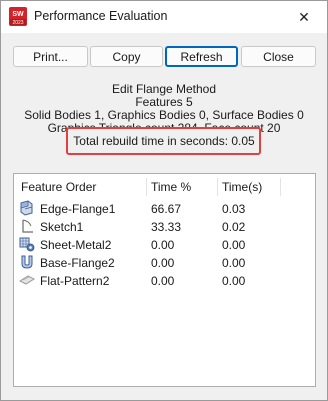 The height and width of the screenshot is (401, 328). What do you see at coordinates (101, 16) in the screenshot?
I see `window-title: Performance Evaluation` at bounding box center [101, 16].